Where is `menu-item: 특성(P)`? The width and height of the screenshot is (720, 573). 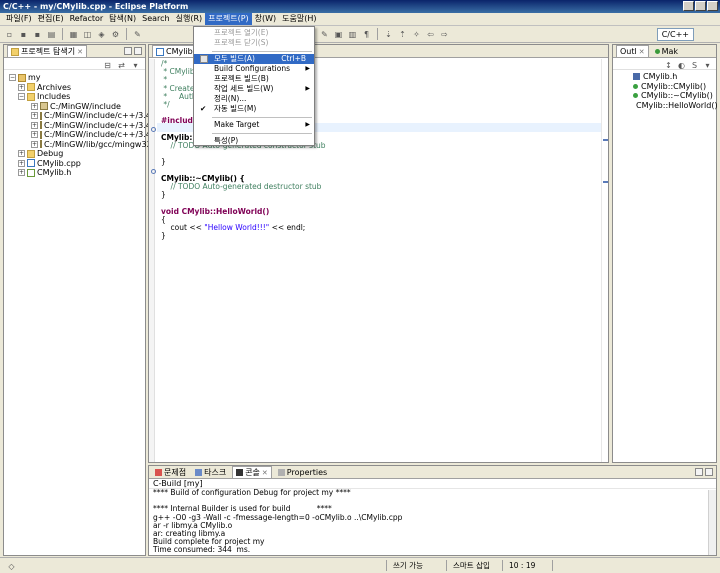 menu-item: 특성(P) is located at coordinates (254, 141).